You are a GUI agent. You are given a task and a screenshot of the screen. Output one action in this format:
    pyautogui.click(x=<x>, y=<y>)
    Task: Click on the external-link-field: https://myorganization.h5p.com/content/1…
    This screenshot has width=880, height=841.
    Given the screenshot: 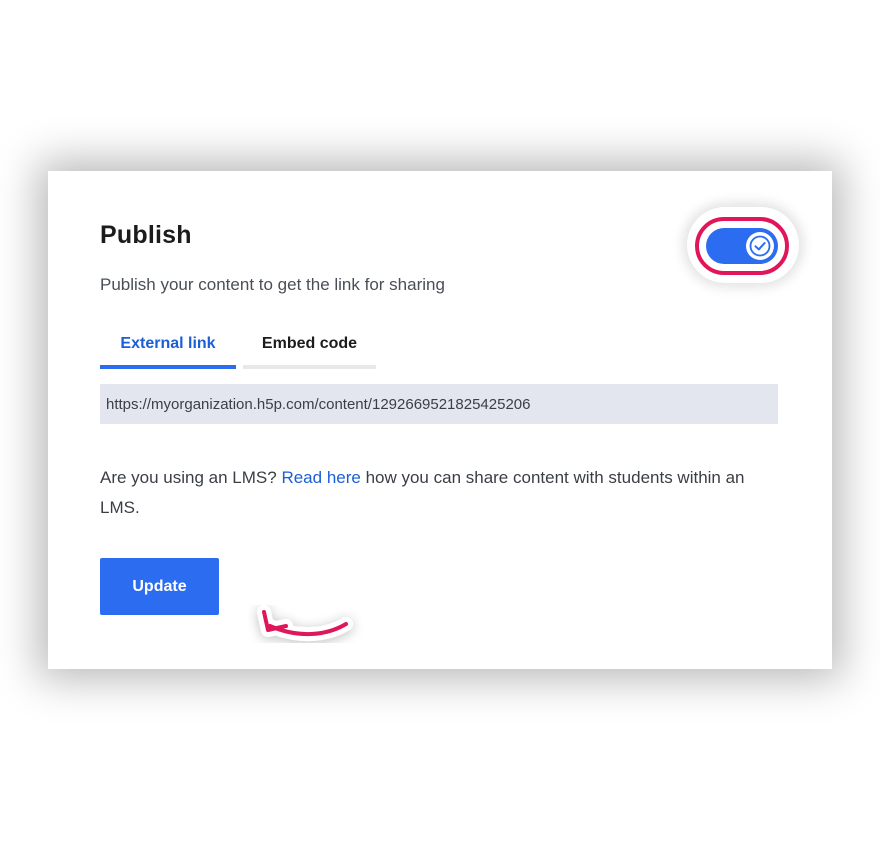 What is the action you would take?
    pyautogui.click(x=439, y=404)
    